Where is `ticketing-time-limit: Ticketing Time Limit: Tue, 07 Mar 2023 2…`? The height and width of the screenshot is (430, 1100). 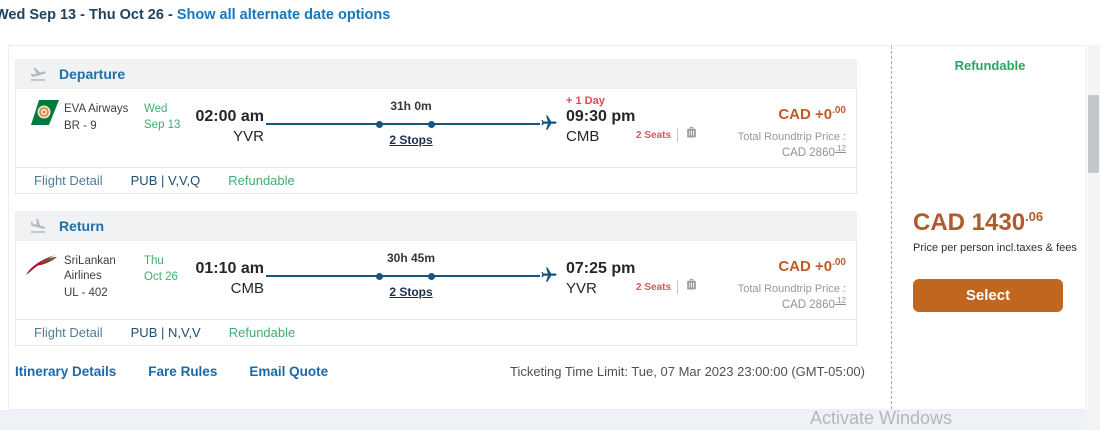
ticketing-time-limit: Ticketing Time Limit: Tue, 07 Mar 2023 2… is located at coordinates (687, 371).